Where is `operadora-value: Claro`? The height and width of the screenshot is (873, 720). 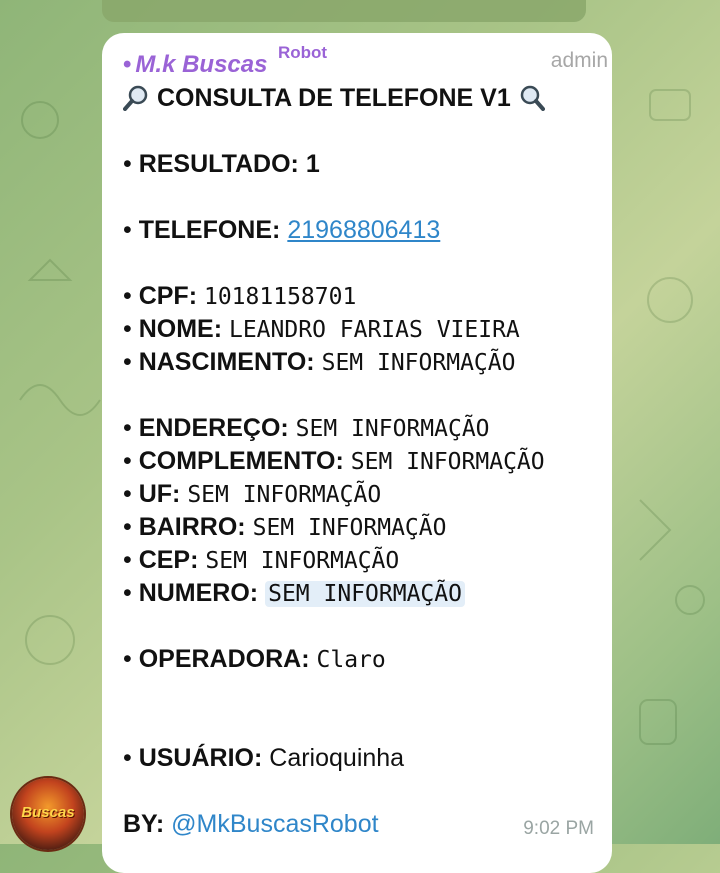
operadora-value: Claro is located at coordinates (351, 660).